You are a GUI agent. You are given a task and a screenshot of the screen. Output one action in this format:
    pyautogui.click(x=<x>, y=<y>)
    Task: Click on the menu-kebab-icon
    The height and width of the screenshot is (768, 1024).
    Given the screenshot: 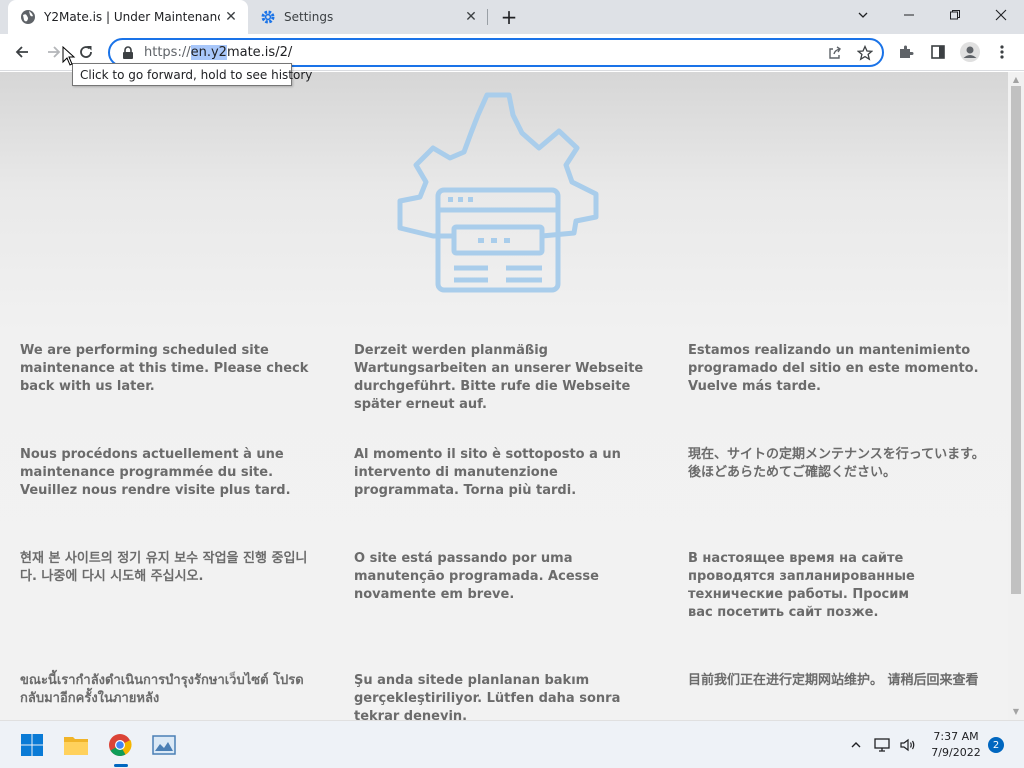 What is the action you would take?
    pyautogui.click(x=1002, y=52)
    